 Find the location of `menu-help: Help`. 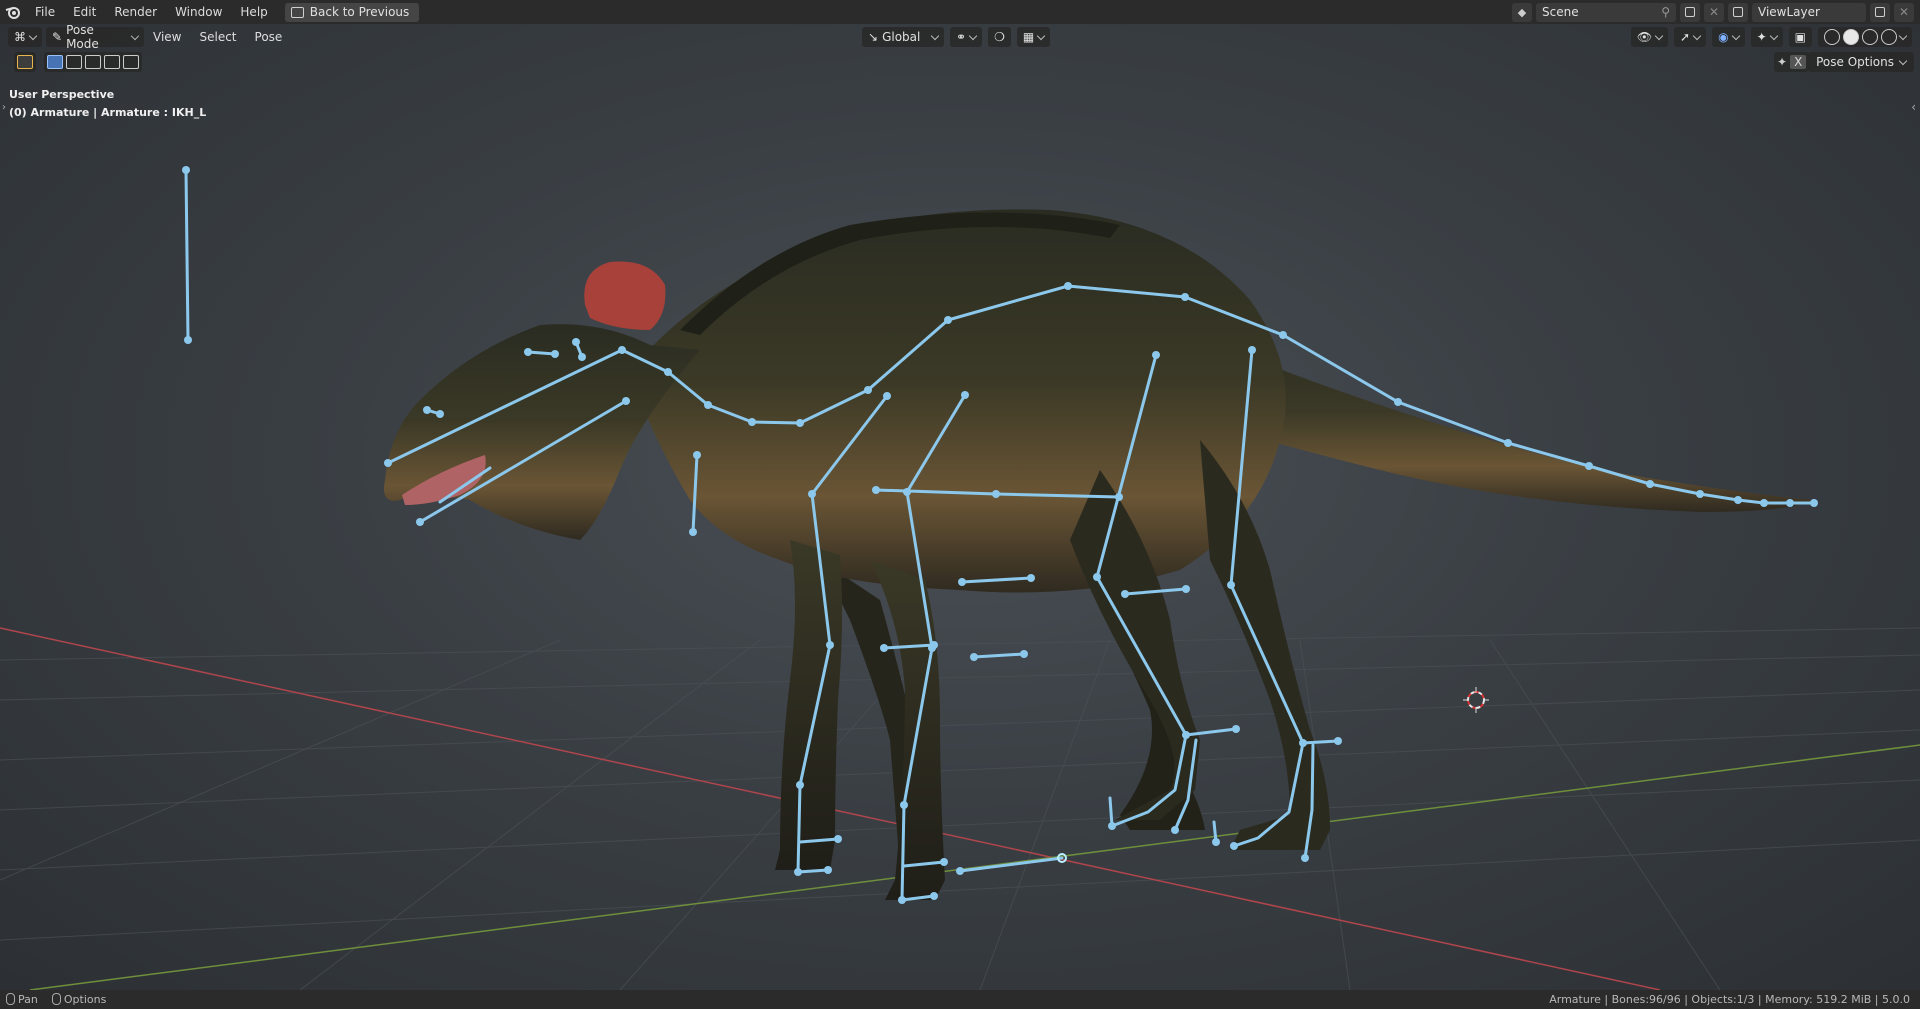

menu-help: Help is located at coordinates (253, 12).